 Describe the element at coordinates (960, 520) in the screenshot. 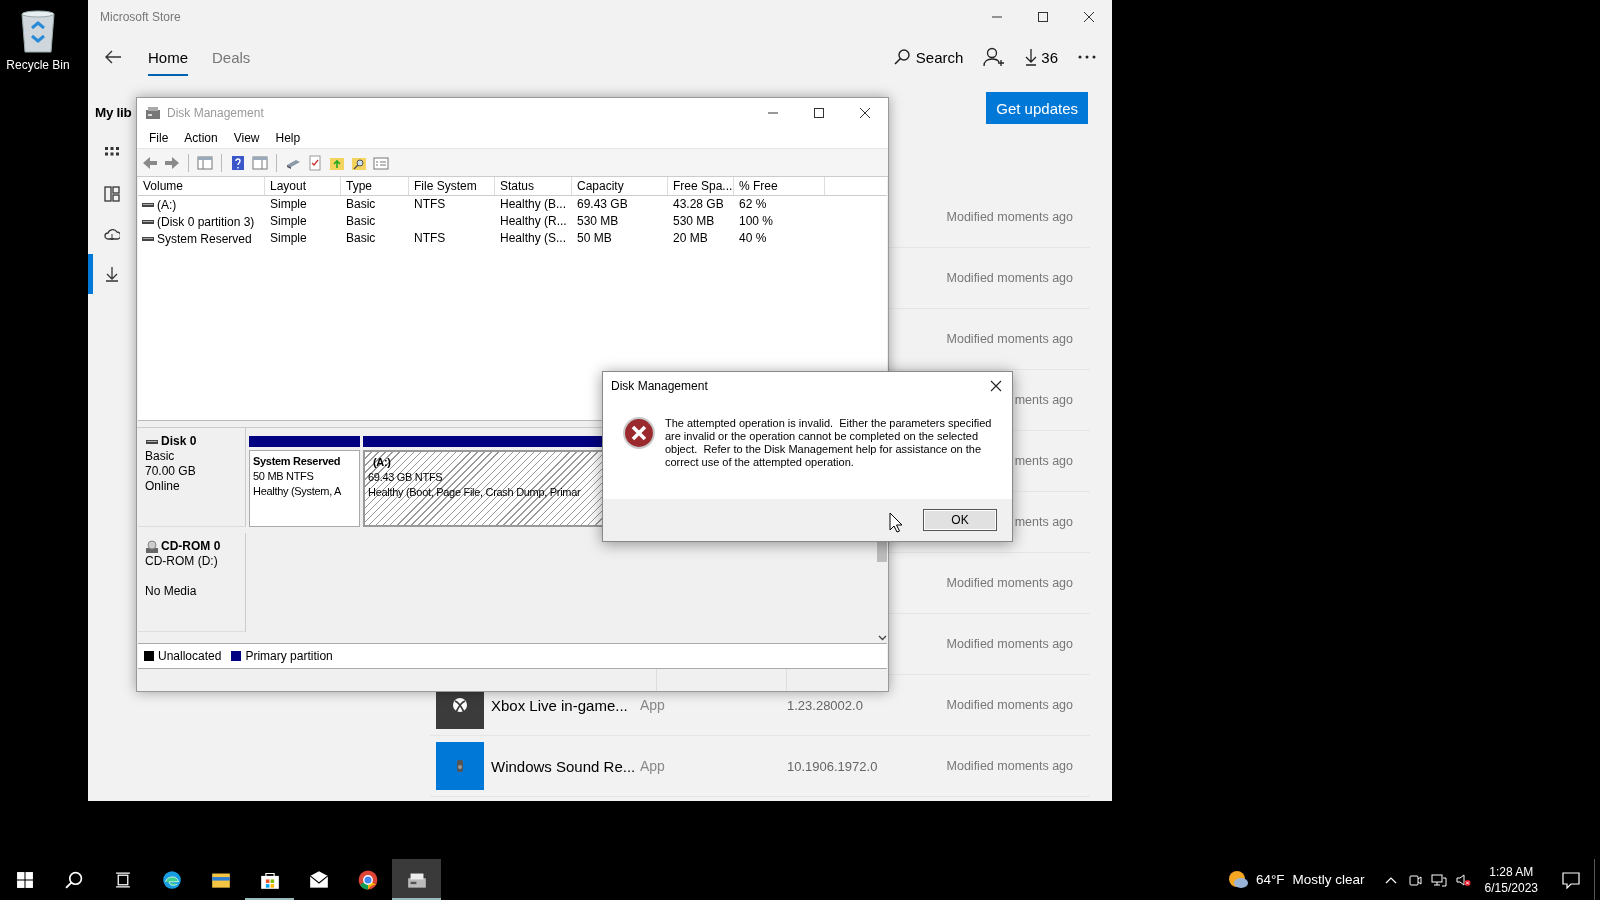

I see `ok-button: OK` at that location.